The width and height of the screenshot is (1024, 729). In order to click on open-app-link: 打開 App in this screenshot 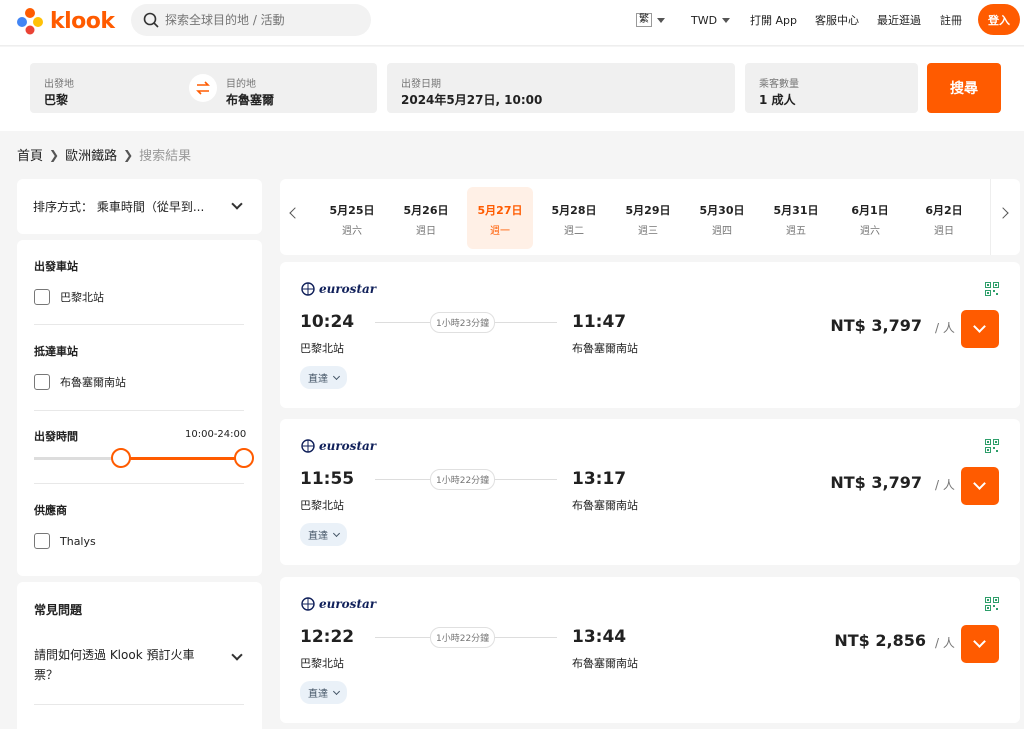, I will do `click(773, 20)`.